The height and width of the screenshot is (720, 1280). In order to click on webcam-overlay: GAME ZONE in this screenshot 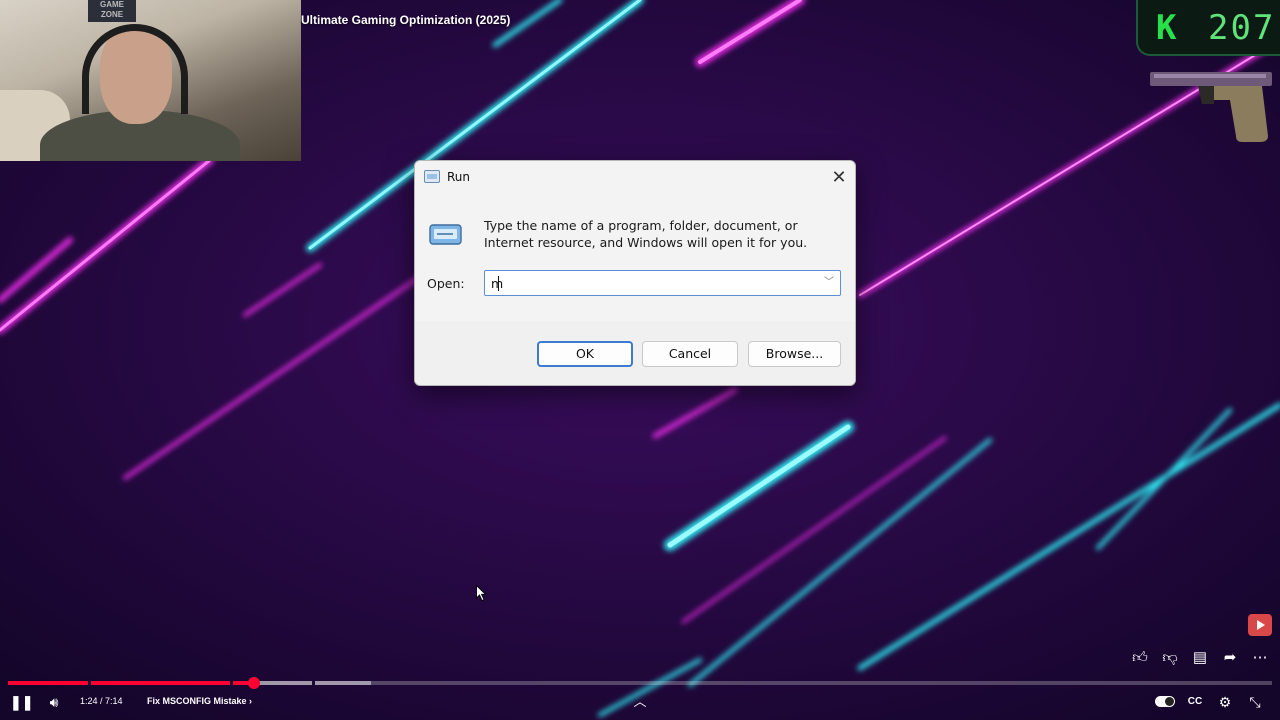, I will do `click(150, 80)`.